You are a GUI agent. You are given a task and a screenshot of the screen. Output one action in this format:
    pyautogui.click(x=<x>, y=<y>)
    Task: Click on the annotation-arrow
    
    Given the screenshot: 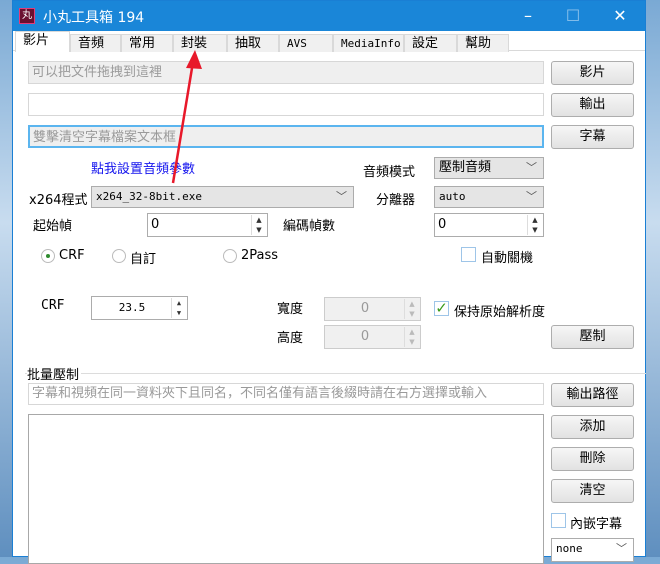 What is the action you would take?
    pyautogui.click(x=186, y=117)
    